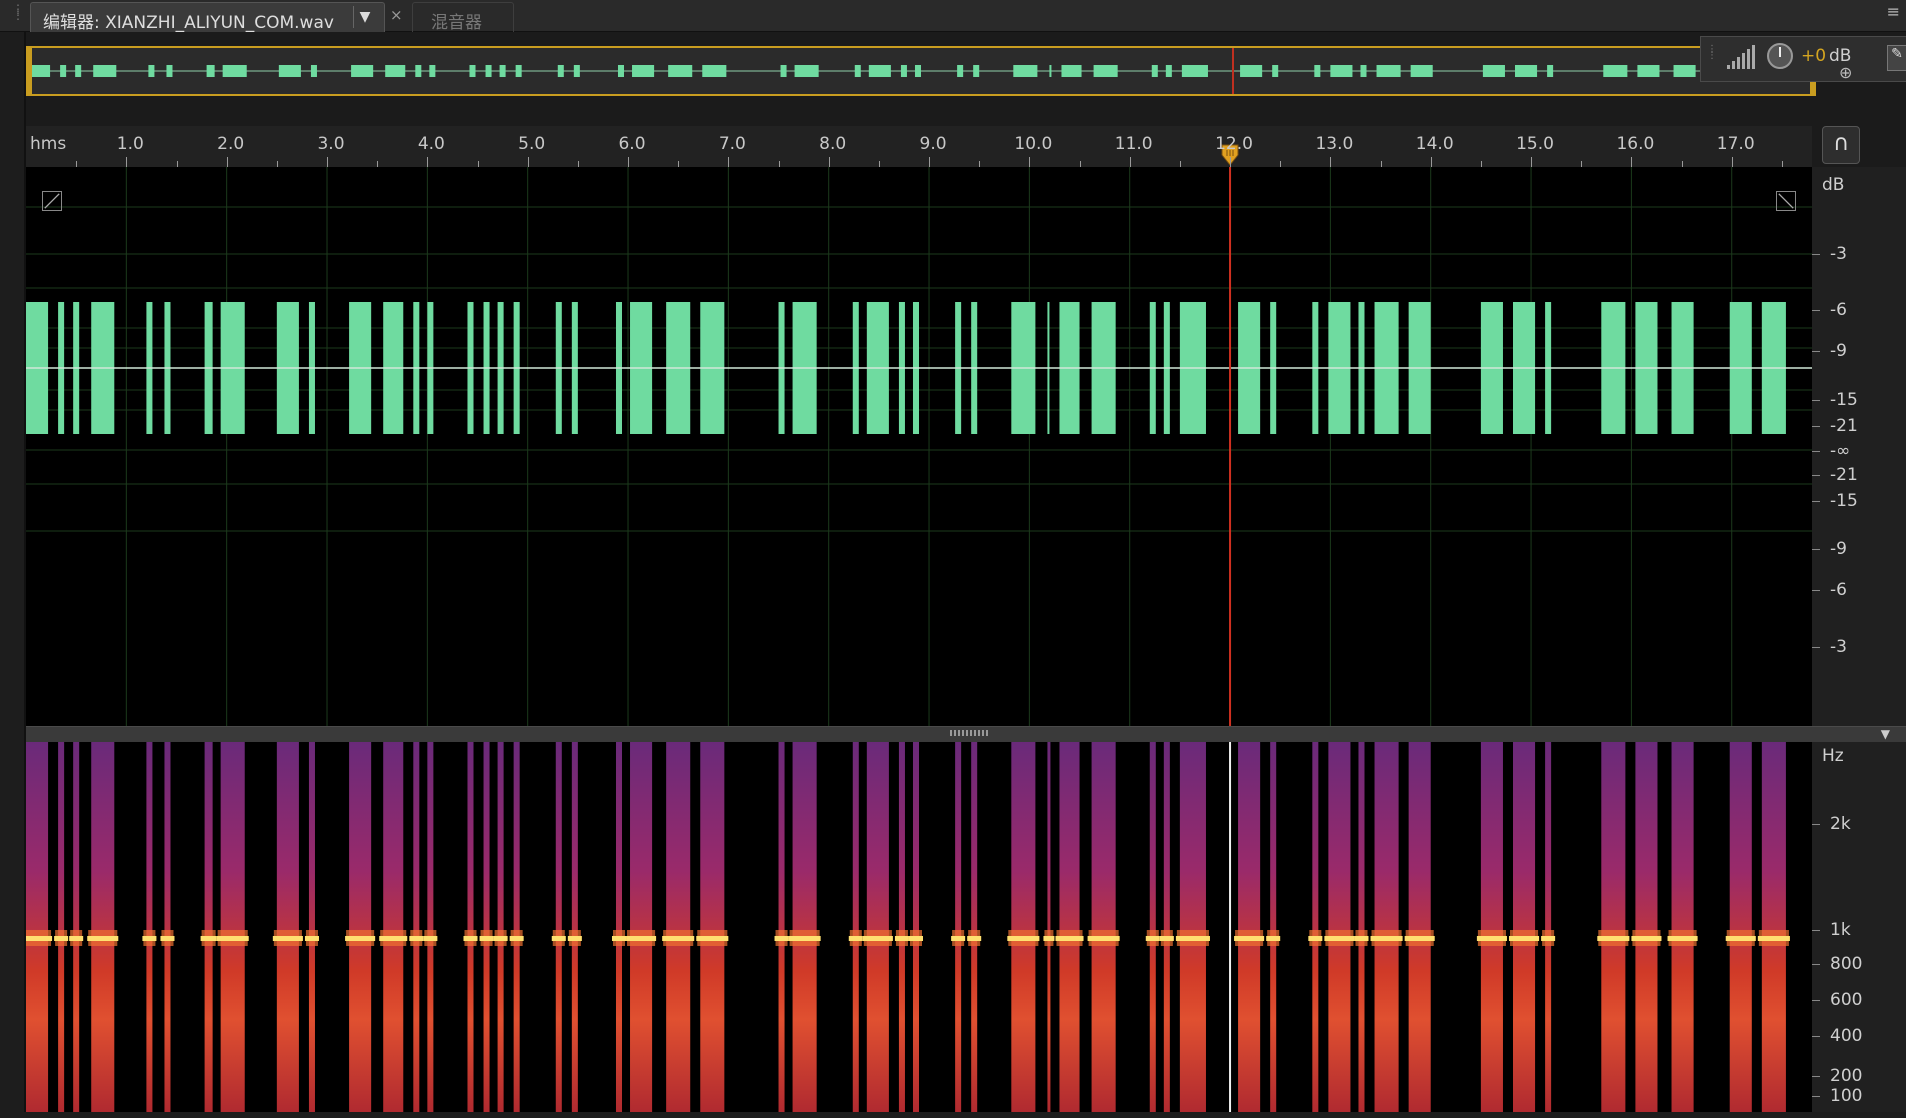  What do you see at coordinates (52, 201) in the screenshot?
I see `fade-in-handle-icon` at bounding box center [52, 201].